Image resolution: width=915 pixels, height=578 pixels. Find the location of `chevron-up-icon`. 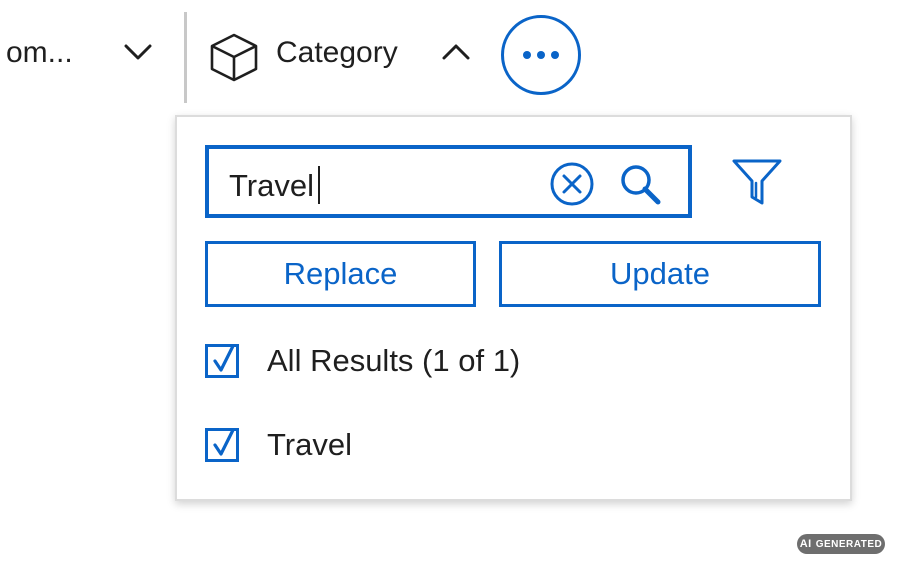

chevron-up-icon is located at coordinates (456, 51).